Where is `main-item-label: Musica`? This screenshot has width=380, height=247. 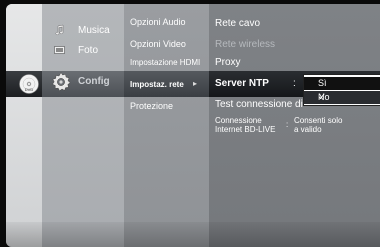
main-item-label: Musica is located at coordinates (94, 30).